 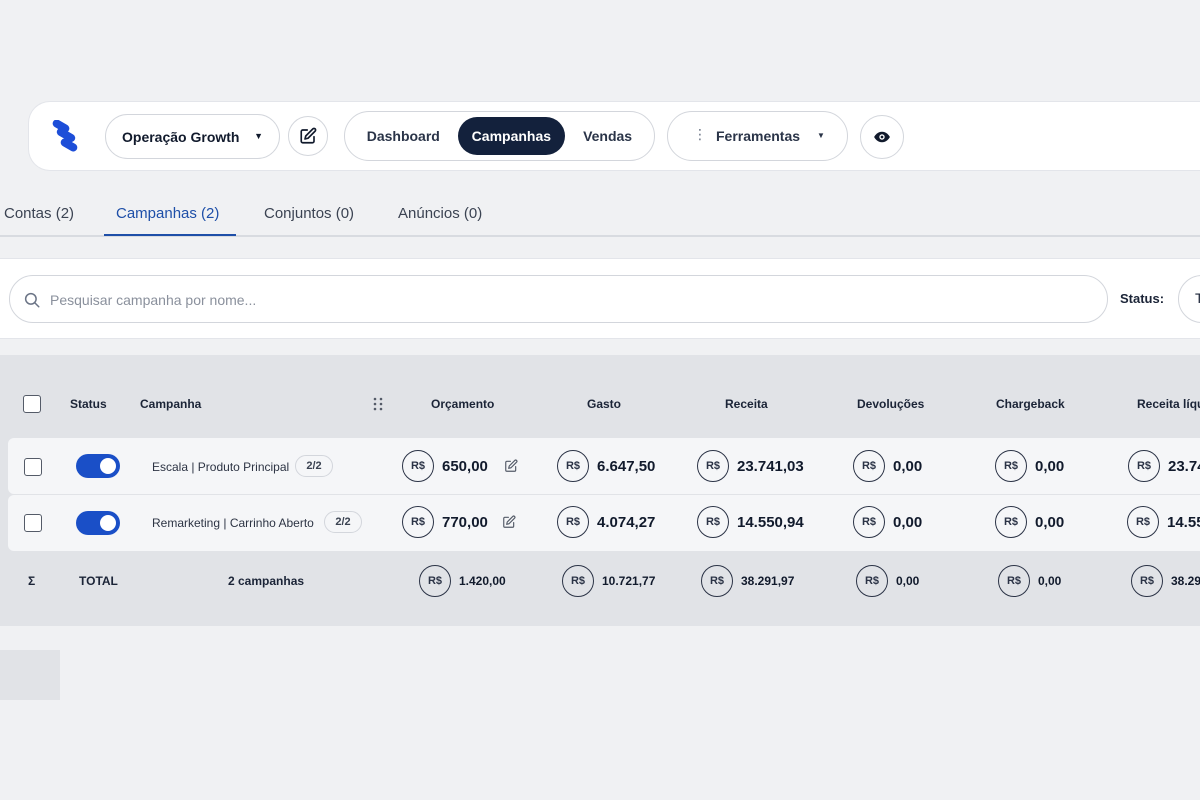 I want to click on visibility-toggle-button, so click(x=882, y=137).